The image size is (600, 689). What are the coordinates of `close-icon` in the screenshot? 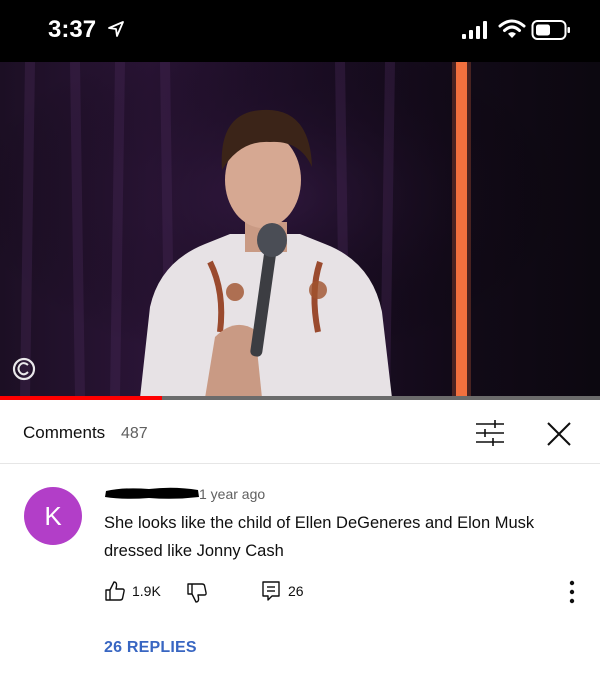 It's located at (559, 434).